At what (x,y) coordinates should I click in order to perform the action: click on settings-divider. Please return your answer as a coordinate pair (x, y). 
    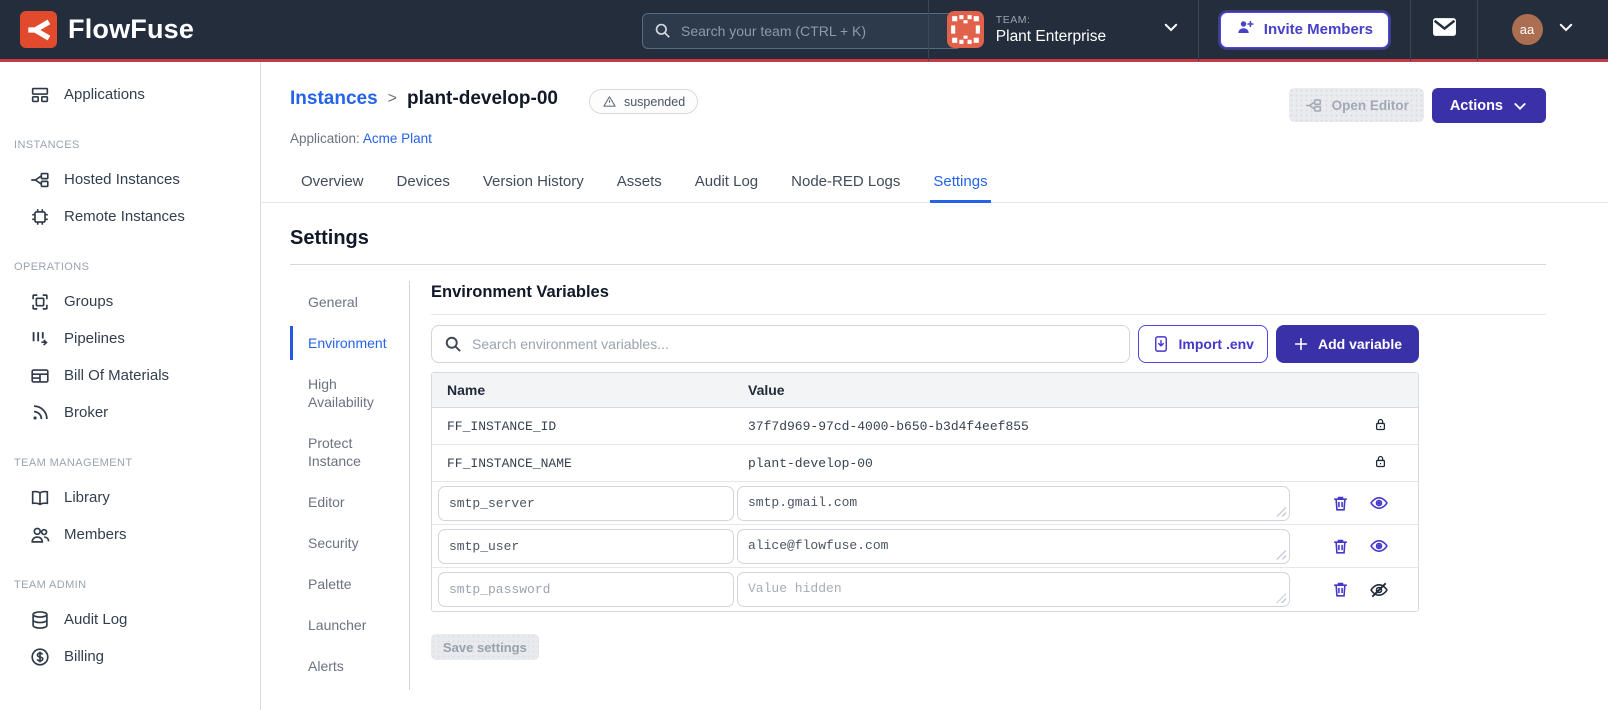
    Looking at the image, I should click on (918, 264).